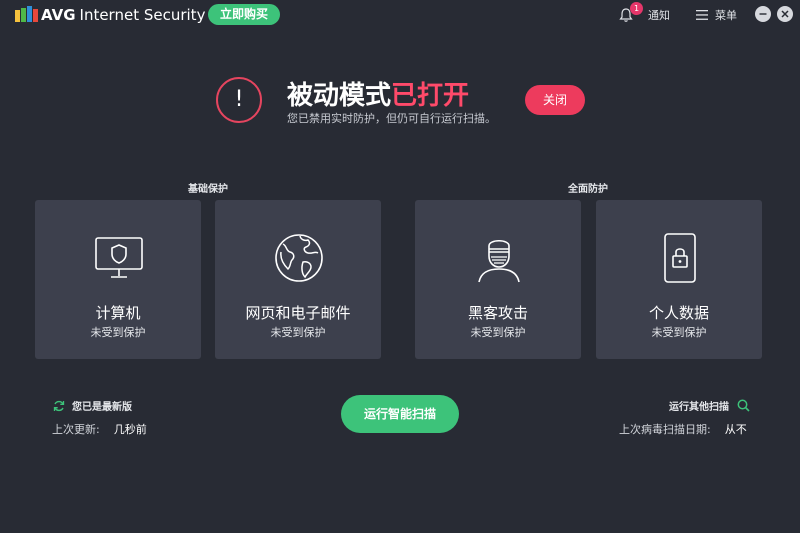  I want to click on run-other-scans-link: 运行其他扫描, so click(709, 405).